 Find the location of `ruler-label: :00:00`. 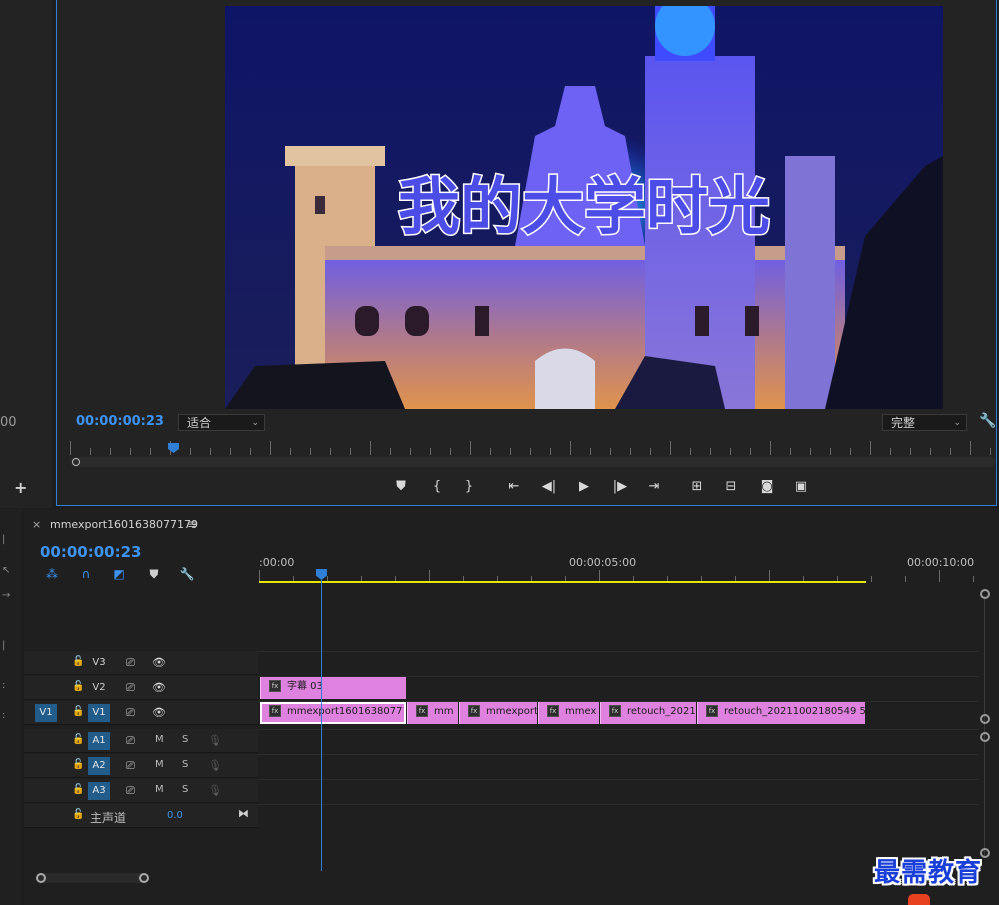

ruler-label: :00:00 is located at coordinates (277, 562).